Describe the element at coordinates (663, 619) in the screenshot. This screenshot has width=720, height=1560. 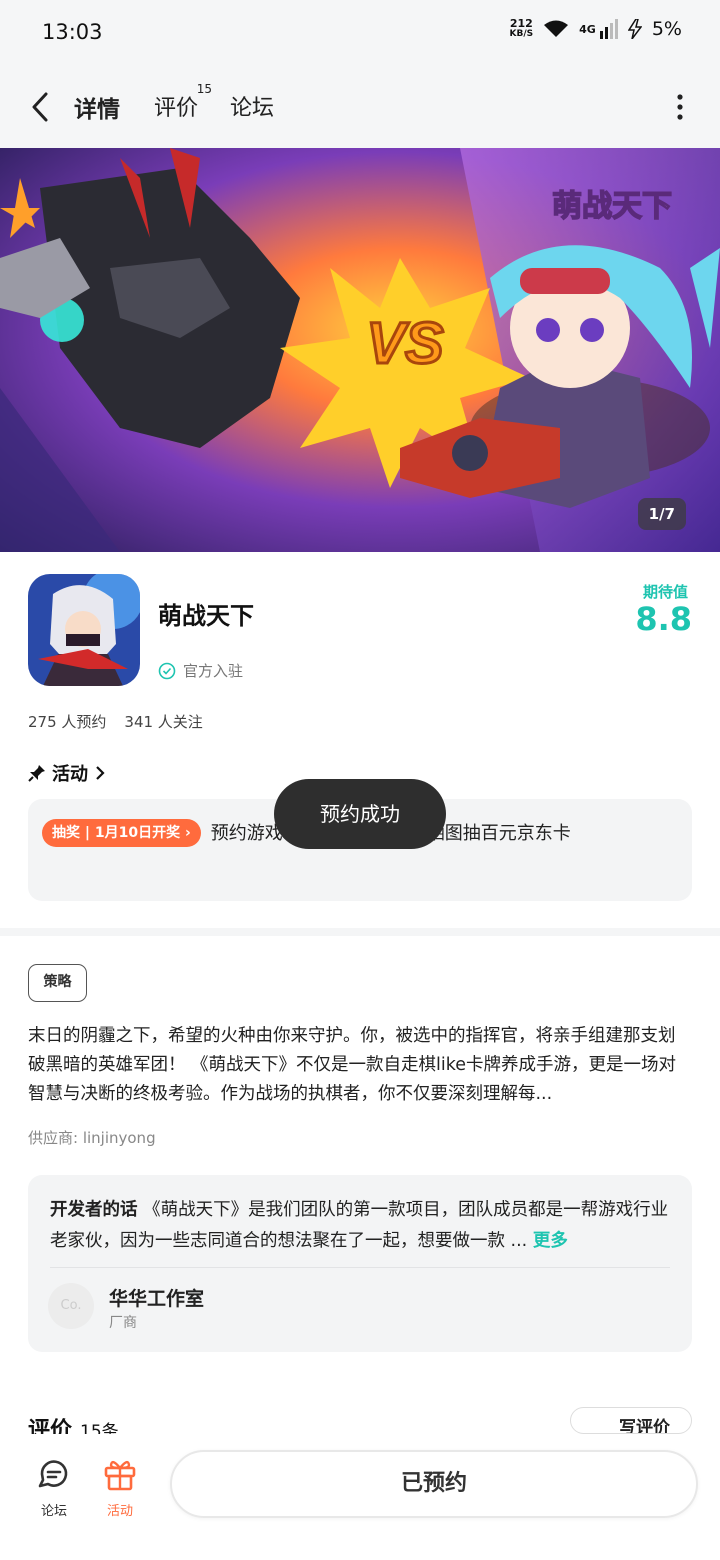
I see `expect-score: 8.8` at that location.